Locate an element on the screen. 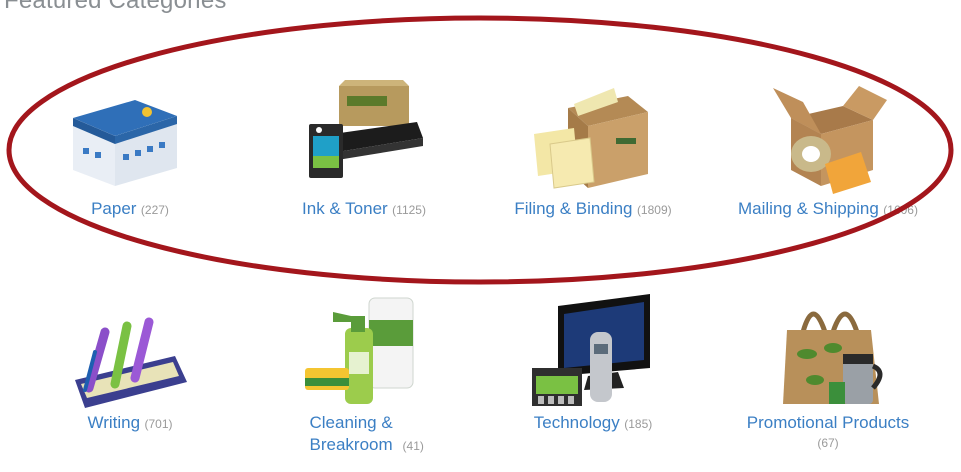  category-tile-technology: Technology (185) is located at coordinates (593, 363).